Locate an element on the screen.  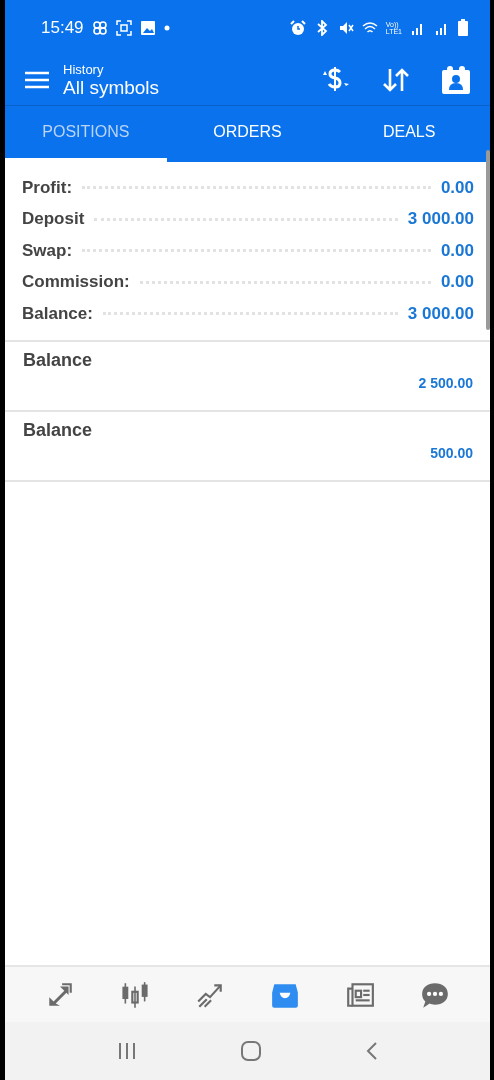
calendar-button is located at coordinates (456, 80).